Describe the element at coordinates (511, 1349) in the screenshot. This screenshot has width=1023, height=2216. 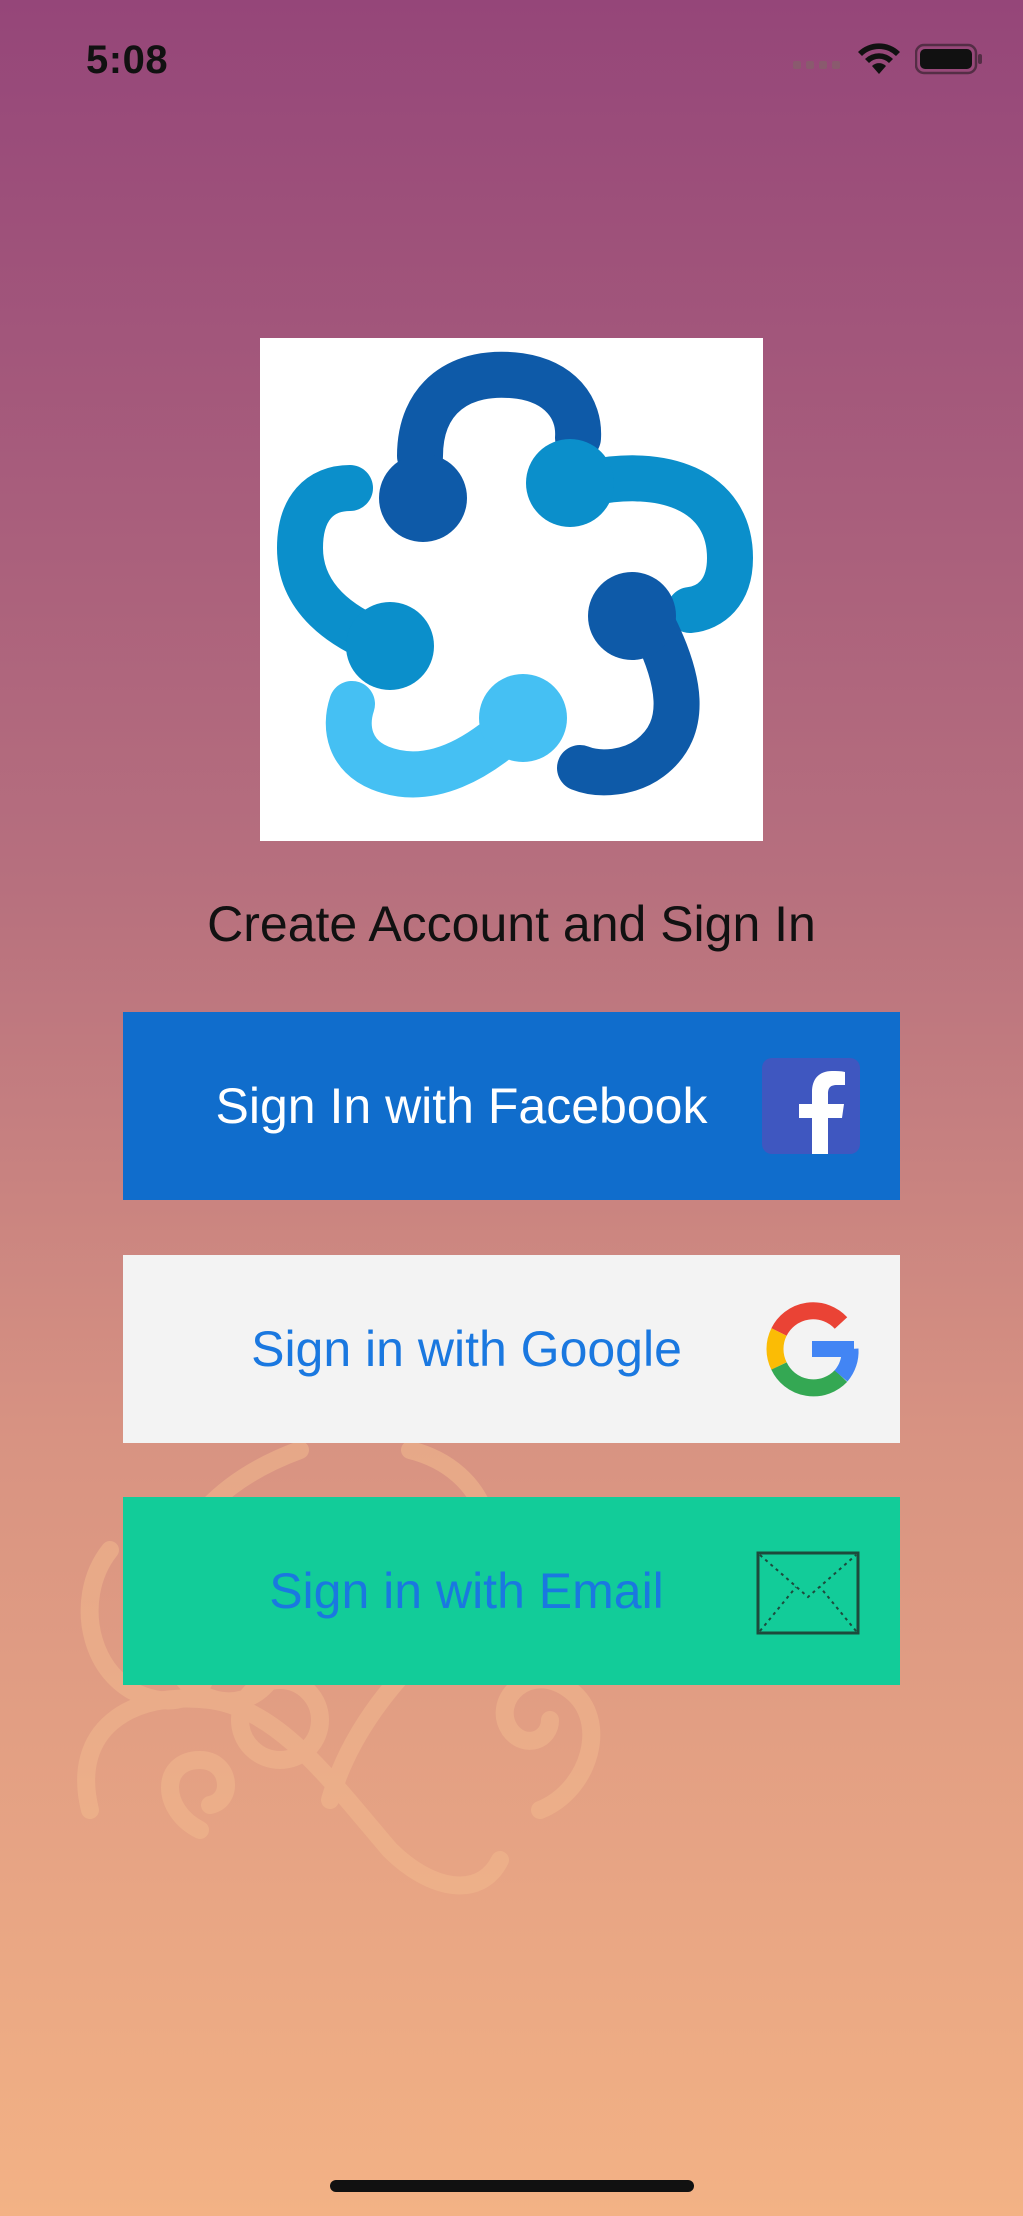
I see `sign-in-google-button: Sign in with Google` at that location.